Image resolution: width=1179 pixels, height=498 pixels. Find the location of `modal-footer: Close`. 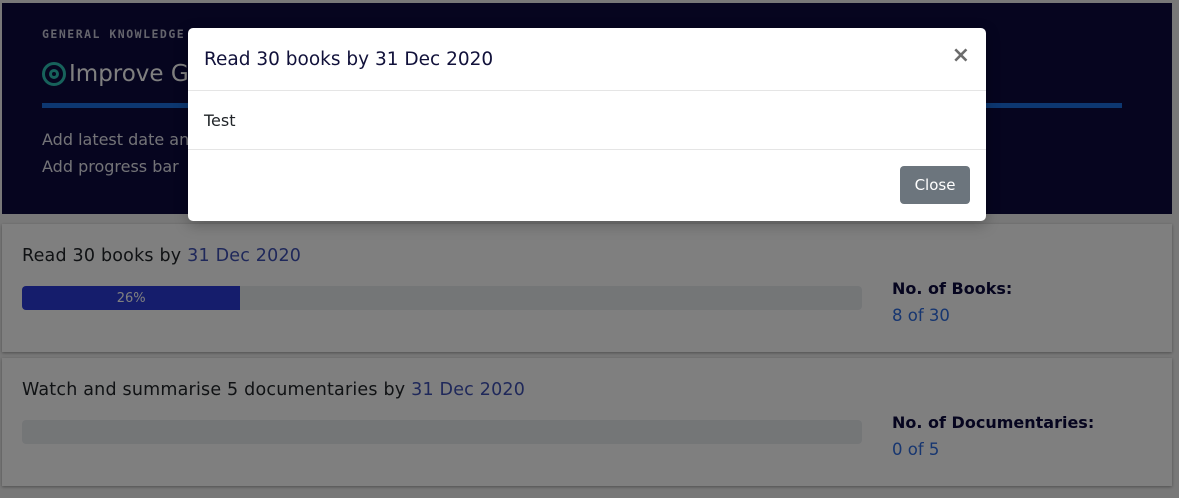

modal-footer: Close is located at coordinates (587, 185).